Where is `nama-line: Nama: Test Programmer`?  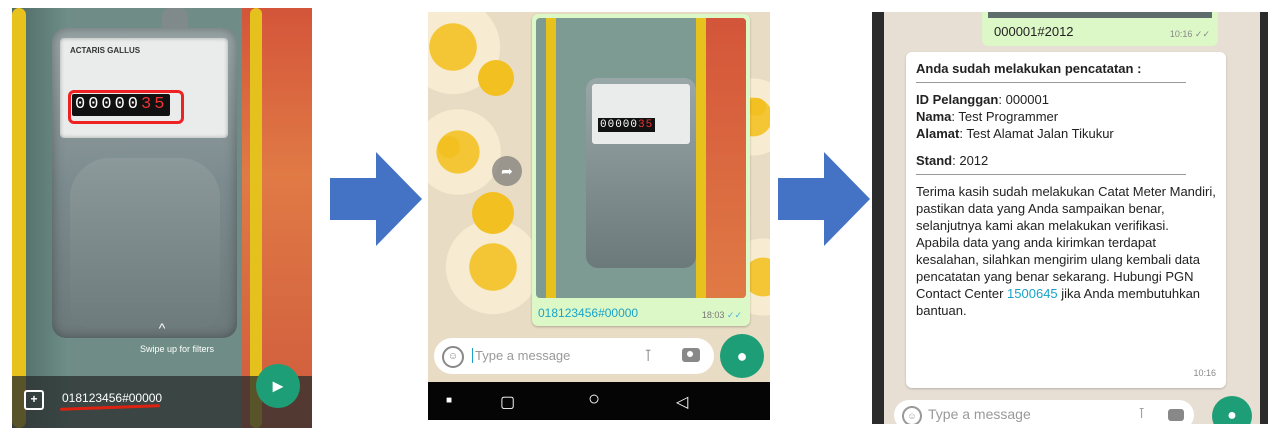
nama-line: Nama: Test Programmer is located at coordinates (987, 116).